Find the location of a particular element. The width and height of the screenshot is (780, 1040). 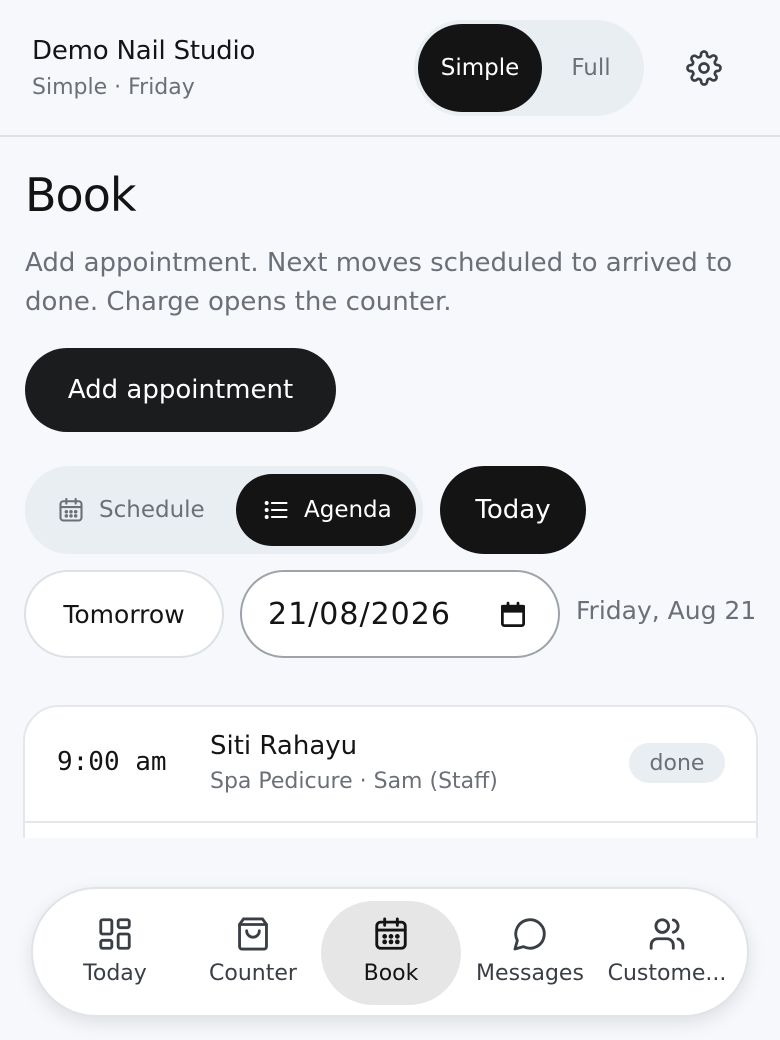

tab-agenda: Agenda is located at coordinates (326, 510).